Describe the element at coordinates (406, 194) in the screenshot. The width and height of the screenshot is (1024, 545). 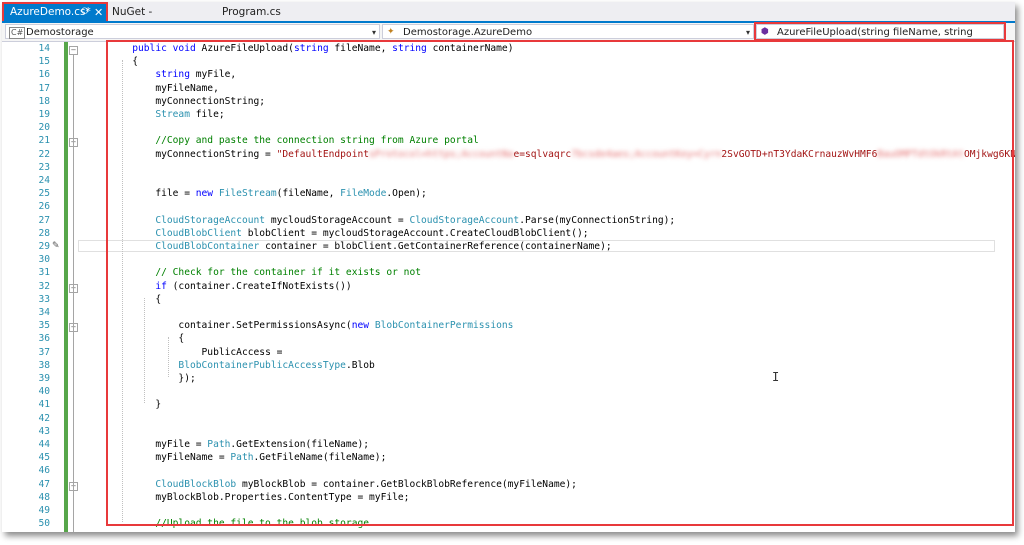
I see `code-token: .Open);` at that location.